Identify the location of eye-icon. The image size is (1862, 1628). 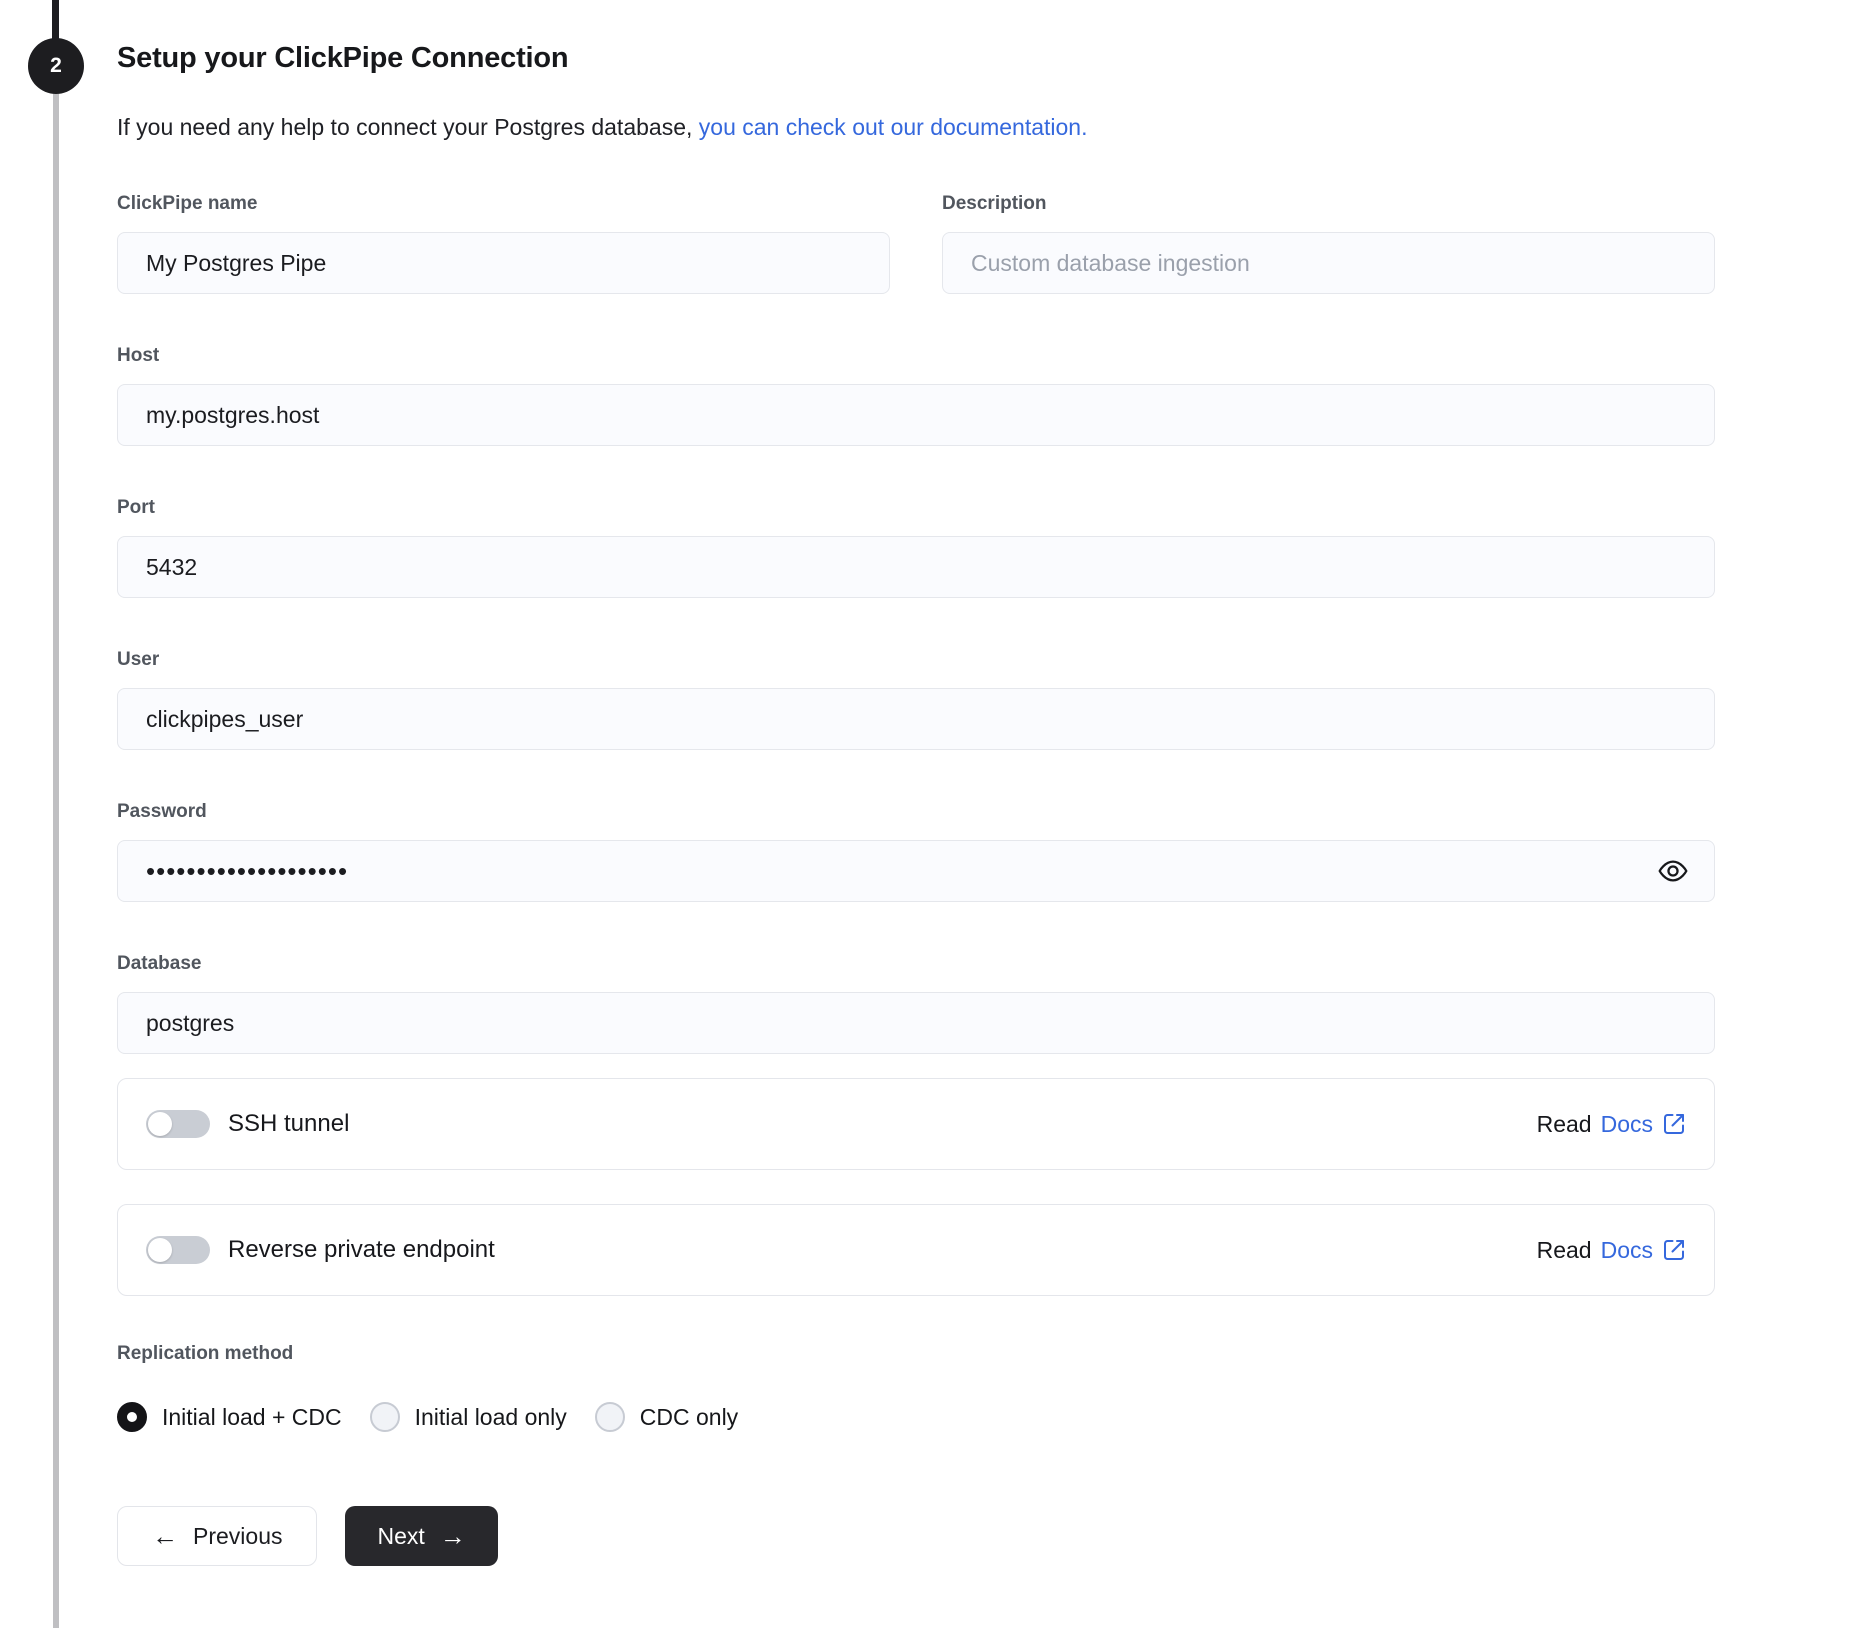
(1673, 871).